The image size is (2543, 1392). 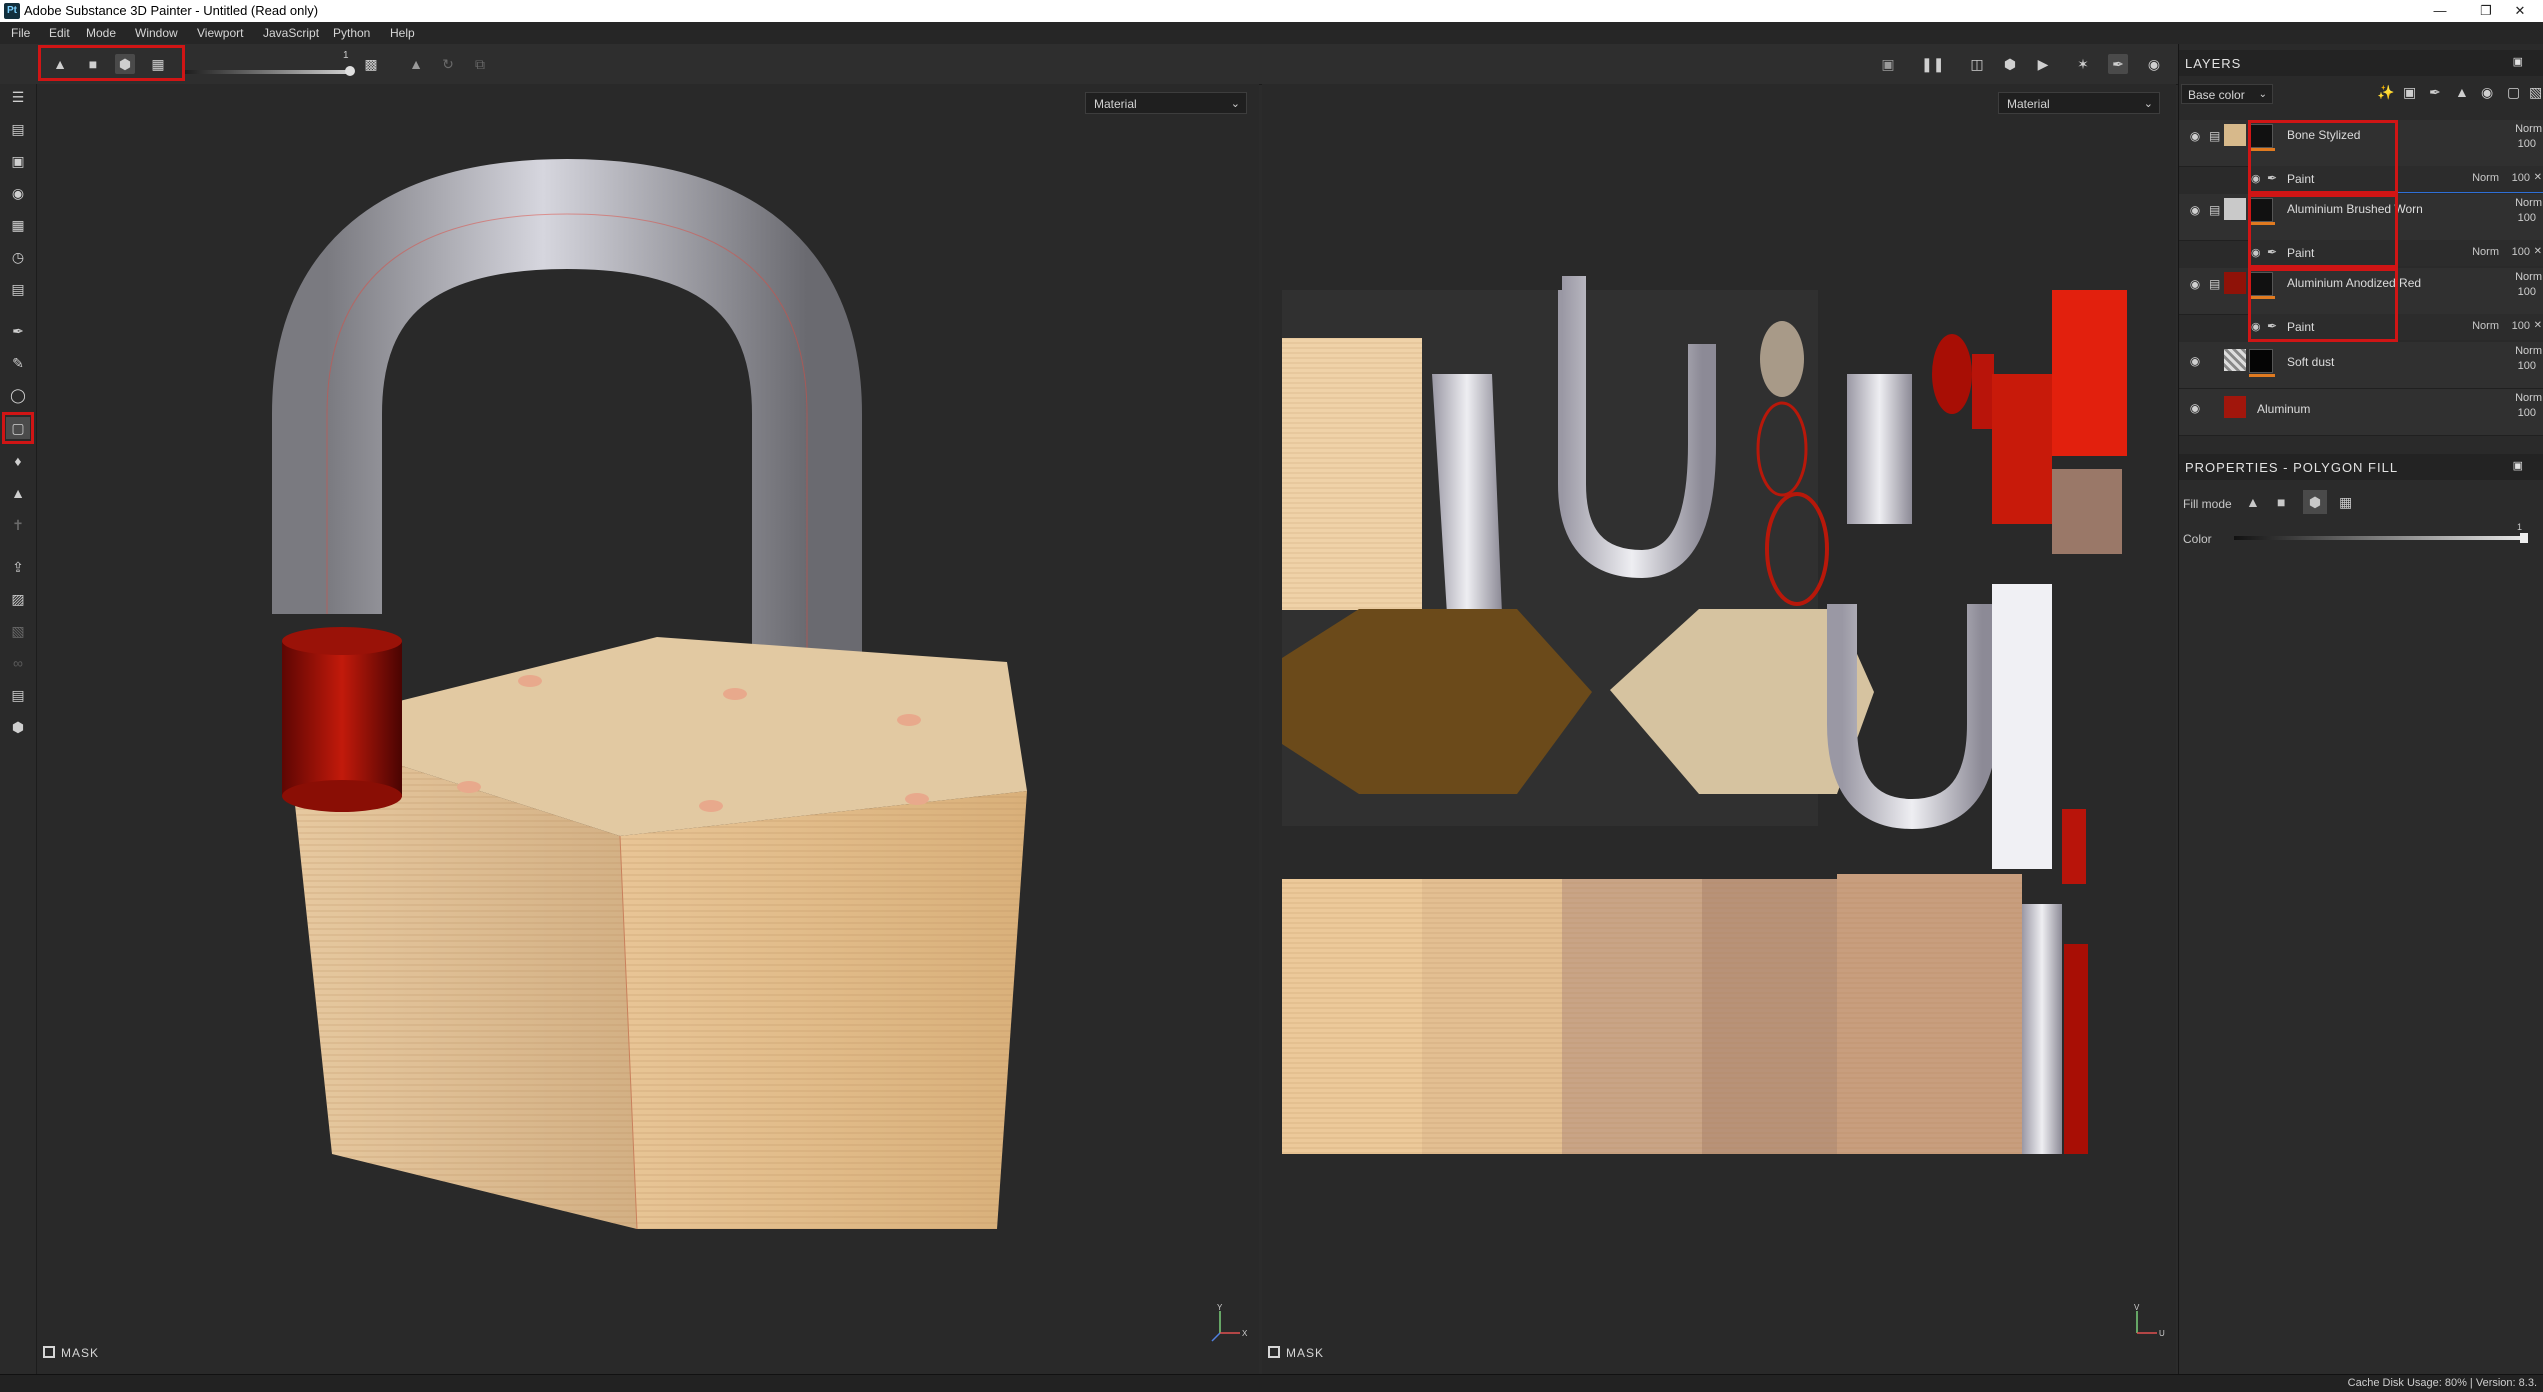 What do you see at coordinates (270, 71) in the screenshot?
I see `size-slider` at bounding box center [270, 71].